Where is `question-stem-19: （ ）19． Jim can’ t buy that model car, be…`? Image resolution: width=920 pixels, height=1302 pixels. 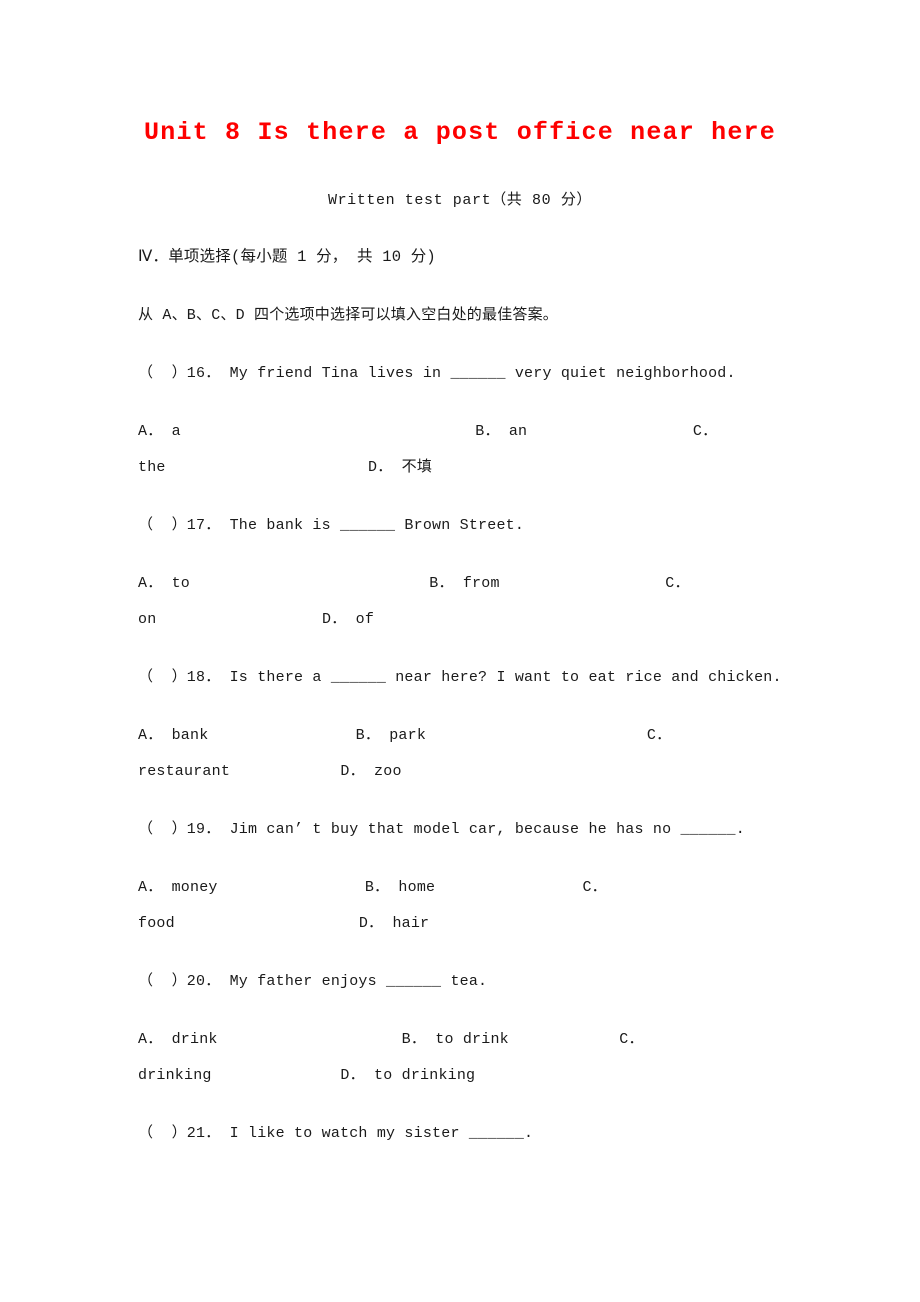 question-stem-19: （ ）19． Jim can’ t buy that model car, be… is located at coordinates (441, 829).